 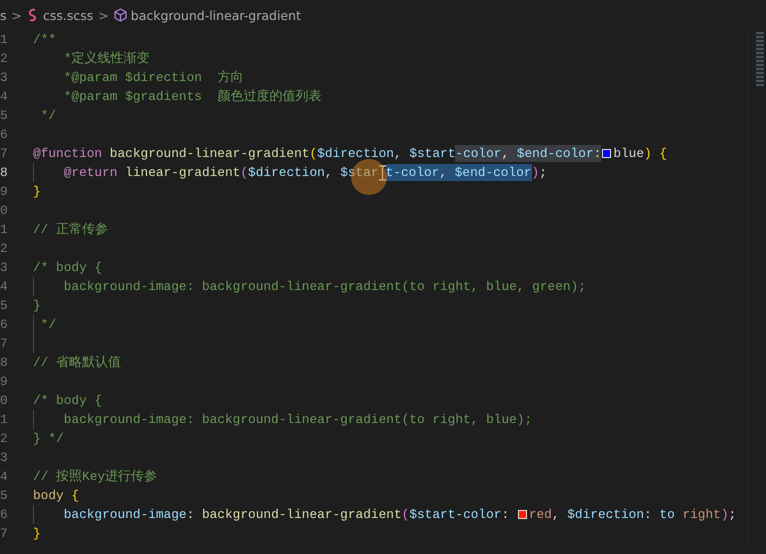 What do you see at coordinates (3, 15) in the screenshot?
I see `breadcrumb-item: s` at bounding box center [3, 15].